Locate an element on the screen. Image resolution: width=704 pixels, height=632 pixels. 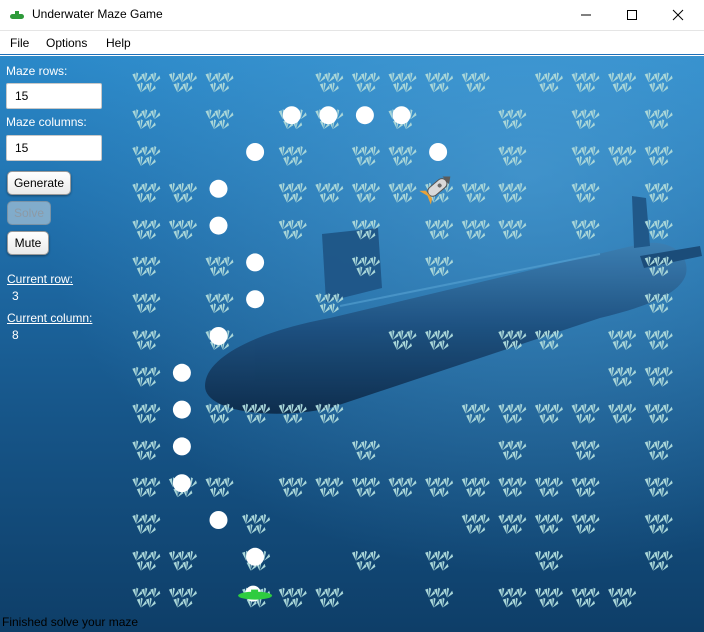
close-button is located at coordinates (678, 15).